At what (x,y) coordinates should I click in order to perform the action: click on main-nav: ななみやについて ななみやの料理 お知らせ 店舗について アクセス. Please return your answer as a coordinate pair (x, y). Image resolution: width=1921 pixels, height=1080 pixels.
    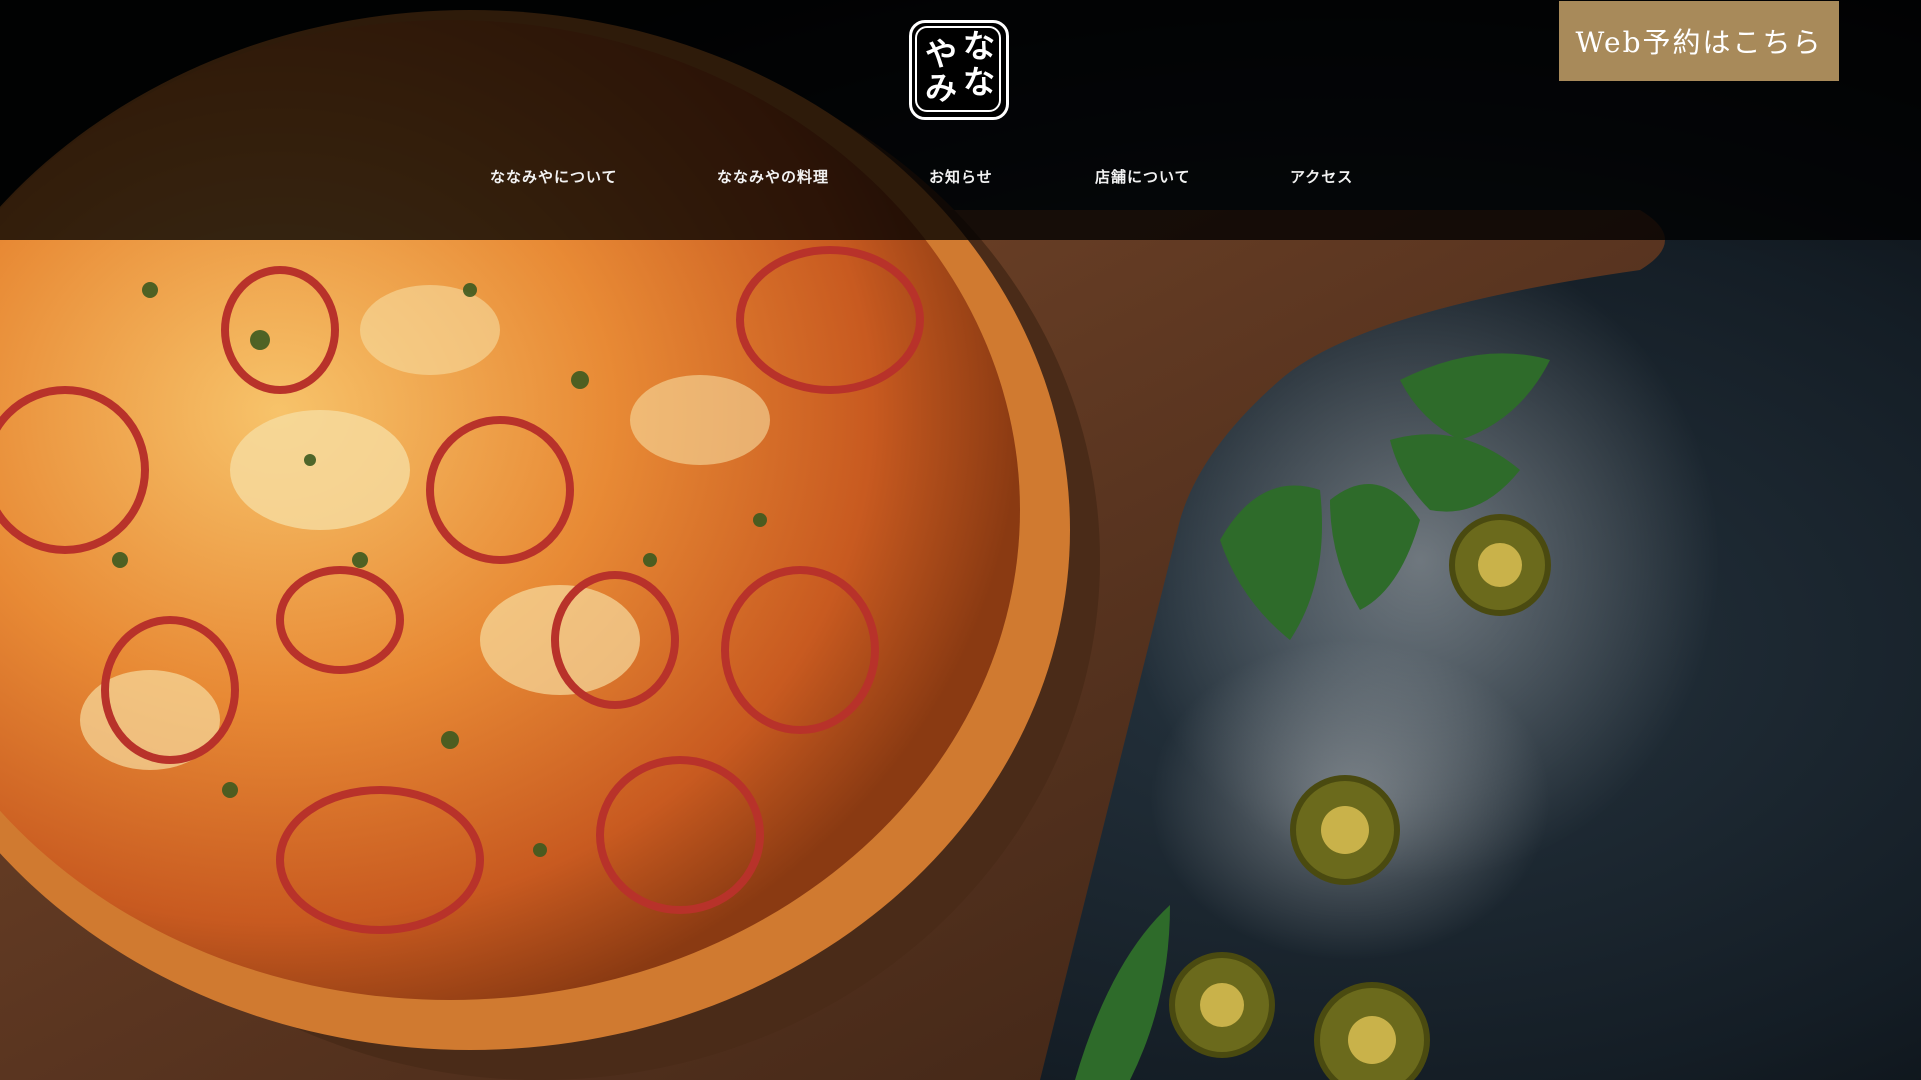
    Looking at the image, I should click on (960, 181).